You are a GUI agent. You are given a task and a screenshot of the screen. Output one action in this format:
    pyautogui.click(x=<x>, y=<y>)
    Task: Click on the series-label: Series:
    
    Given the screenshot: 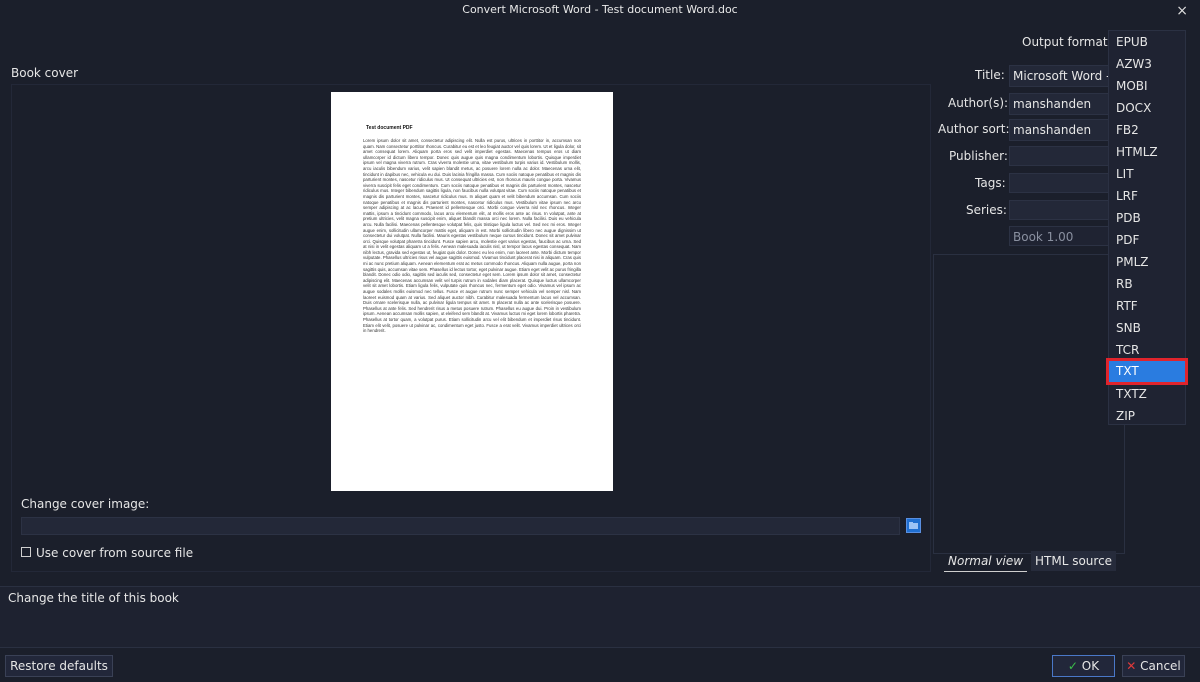 What is the action you would take?
    pyautogui.click(x=986, y=210)
    